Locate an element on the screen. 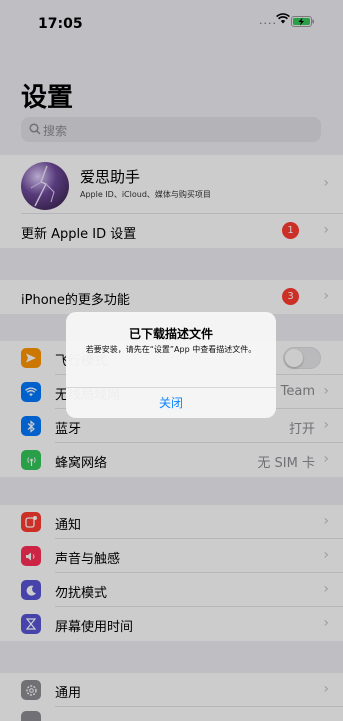 The height and width of the screenshot is (721, 343). close-button: 关闭 is located at coordinates (171, 403).